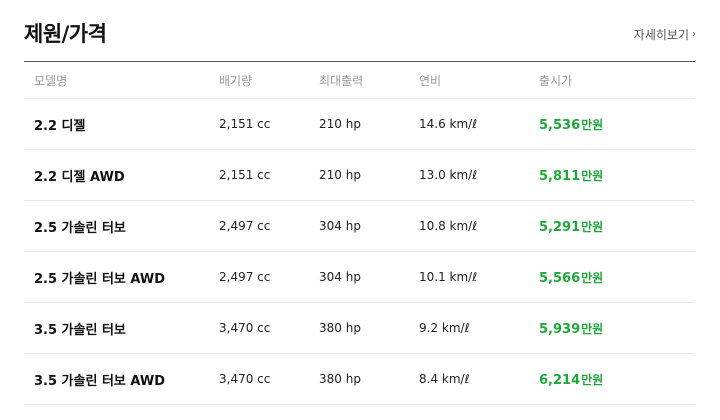 Image resolution: width=720 pixels, height=420 pixels. I want to click on price-number: 5,811, so click(560, 176).